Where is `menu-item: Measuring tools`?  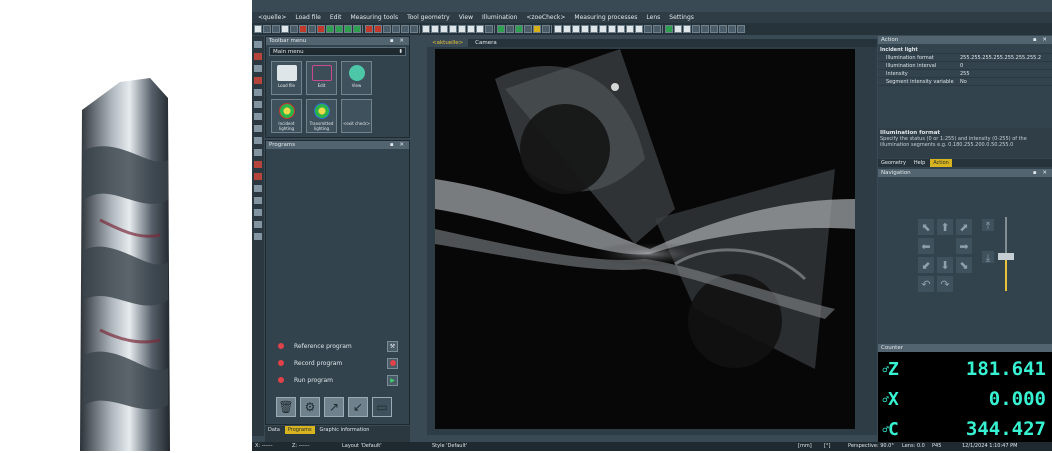 menu-item: Measuring tools is located at coordinates (374, 17).